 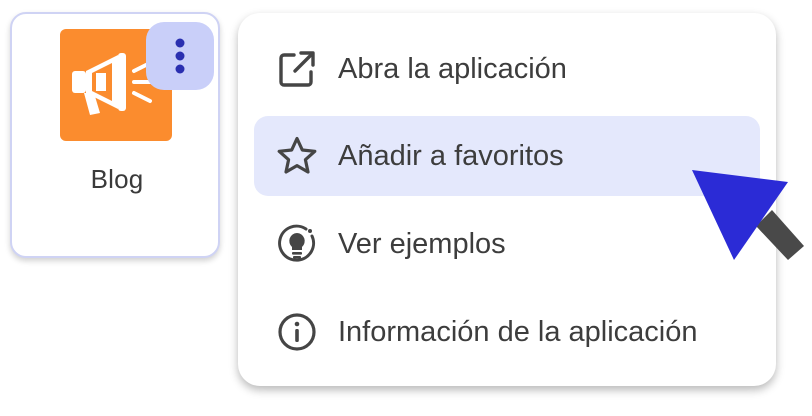 I want to click on open-external-icon, so click(x=297, y=69).